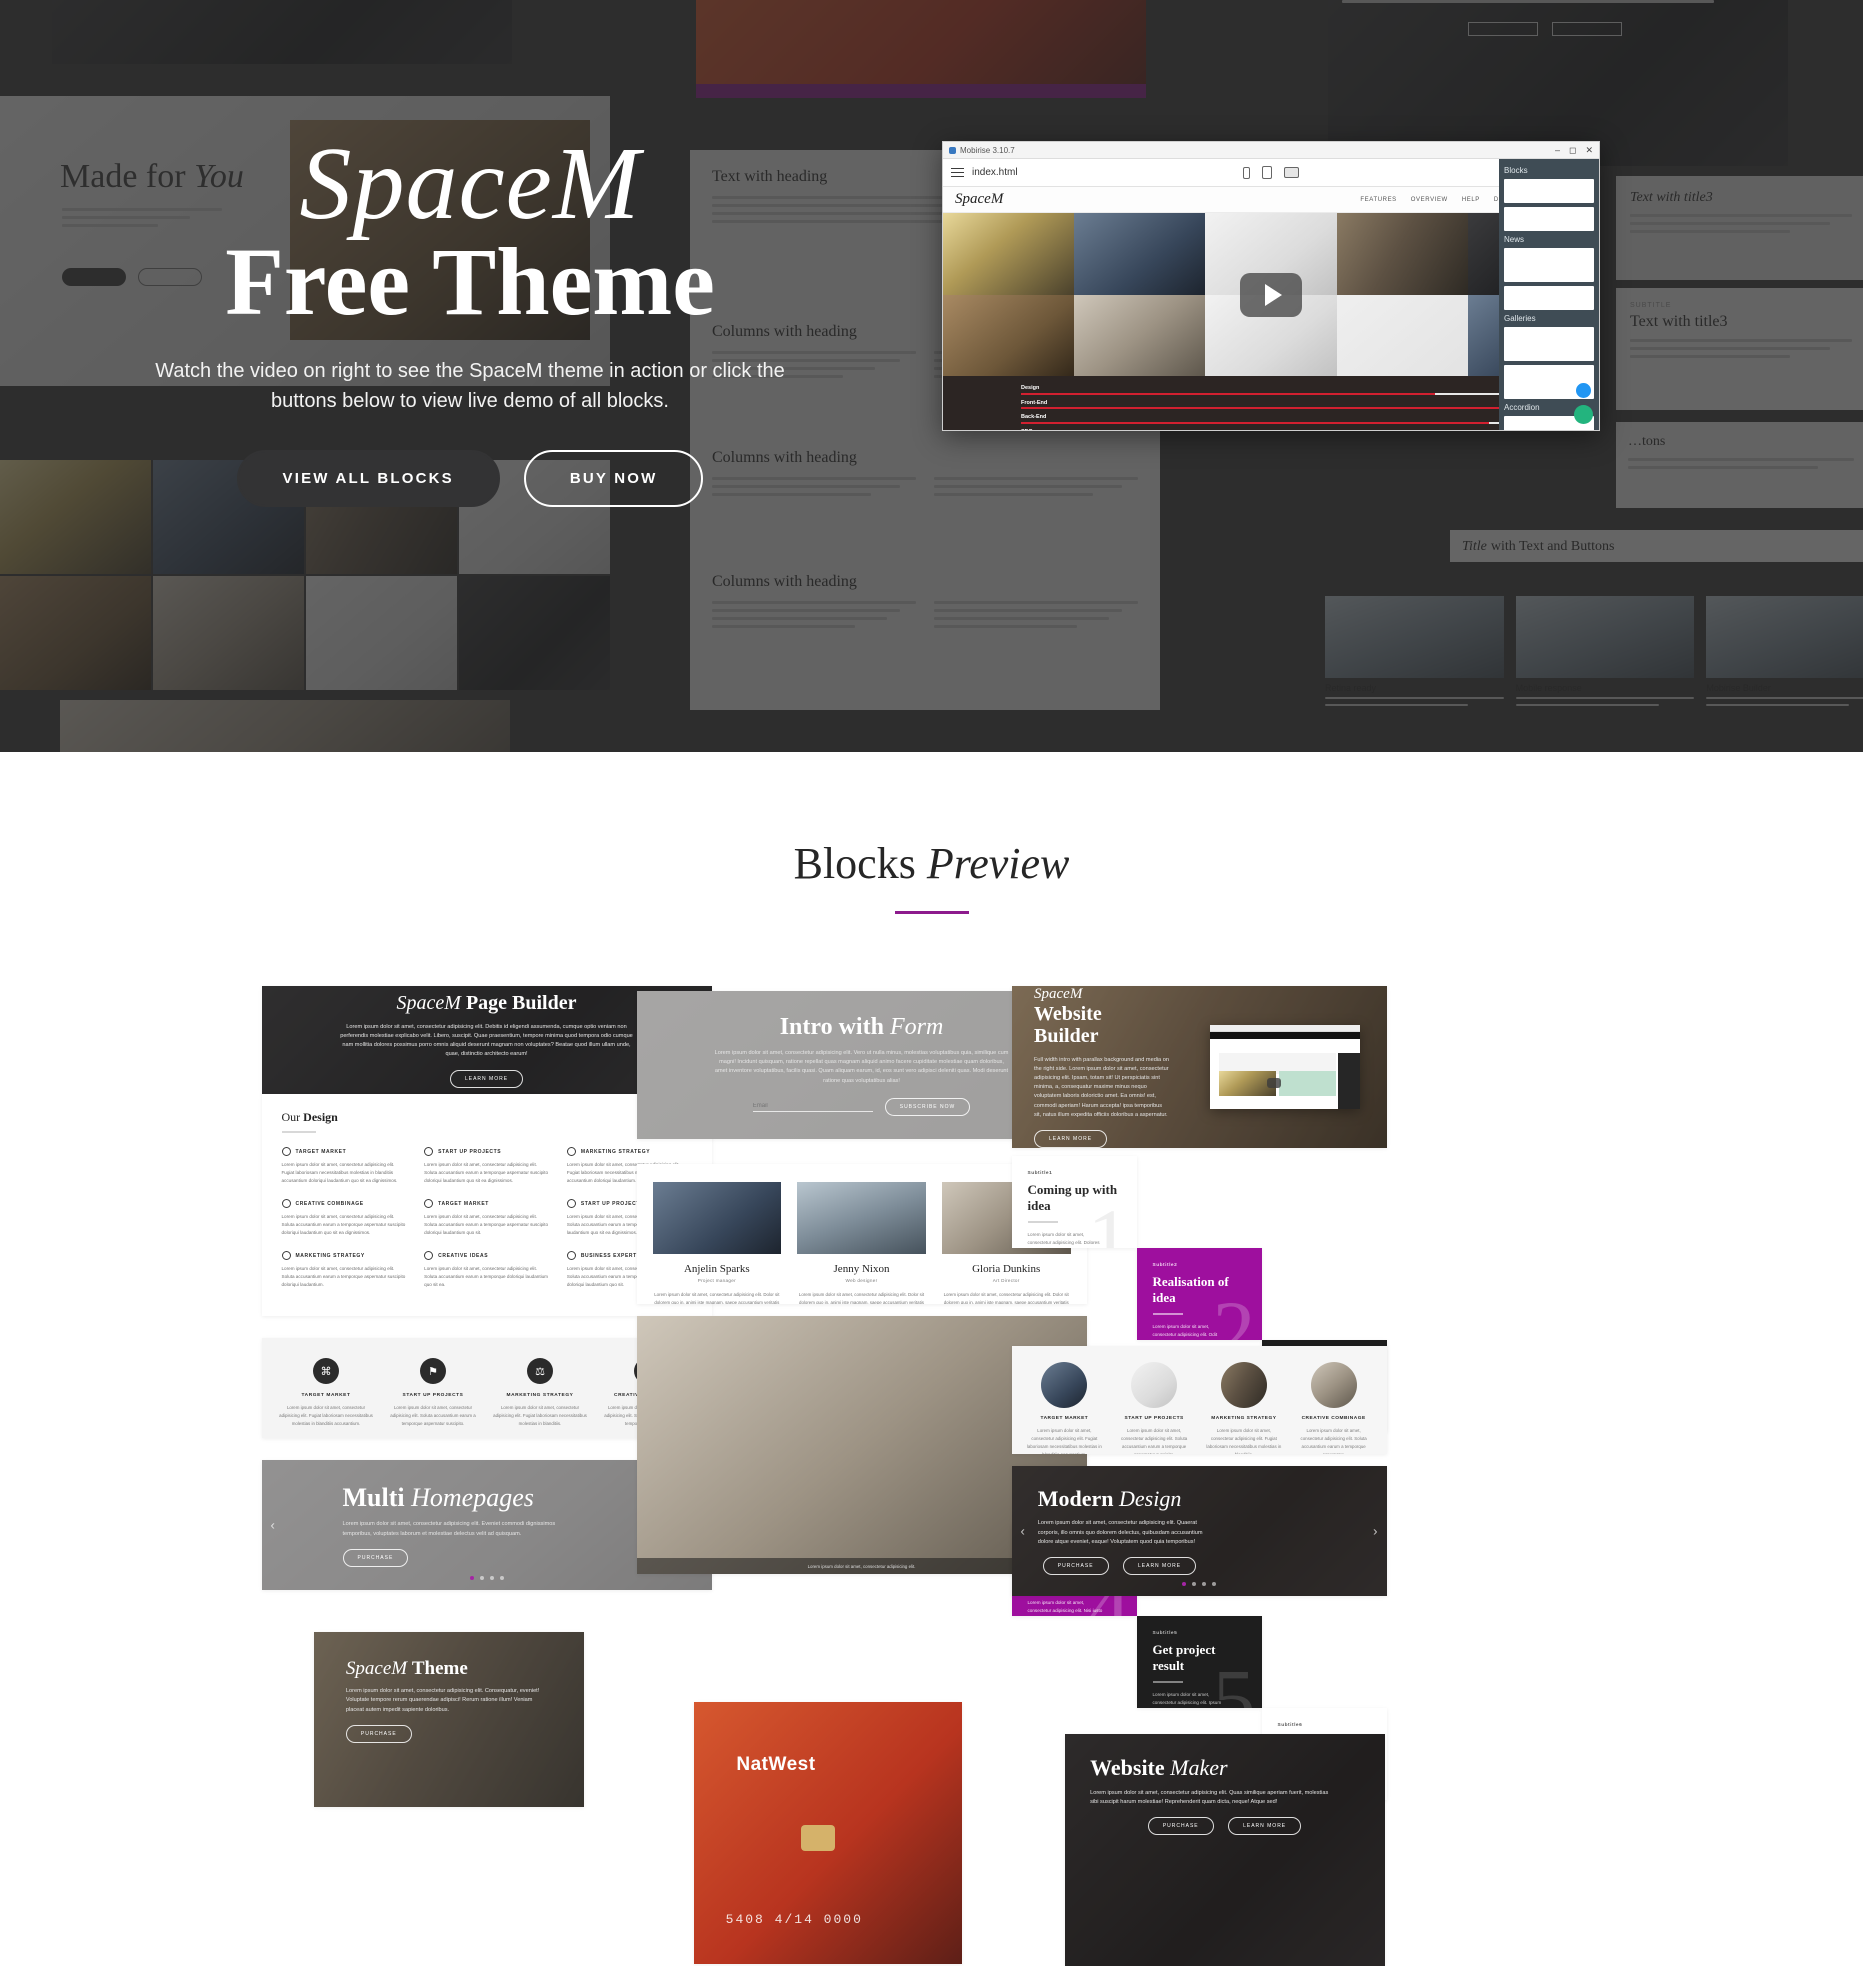 This screenshot has height=1966, width=1863. What do you see at coordinates (1180, 1826) in the screenshot?
I see `website-maker-purchase-button: PURCHASE` at bounding box center [1180, 1826].